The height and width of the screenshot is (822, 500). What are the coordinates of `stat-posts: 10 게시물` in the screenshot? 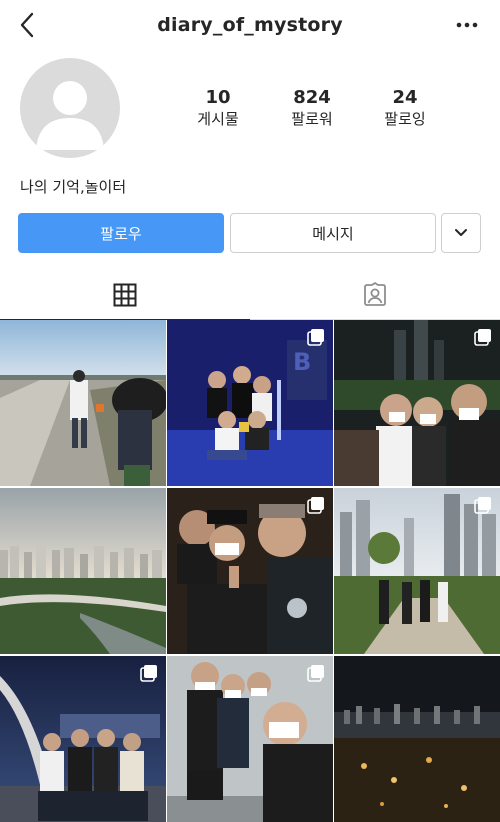 It's located at (218, 108).